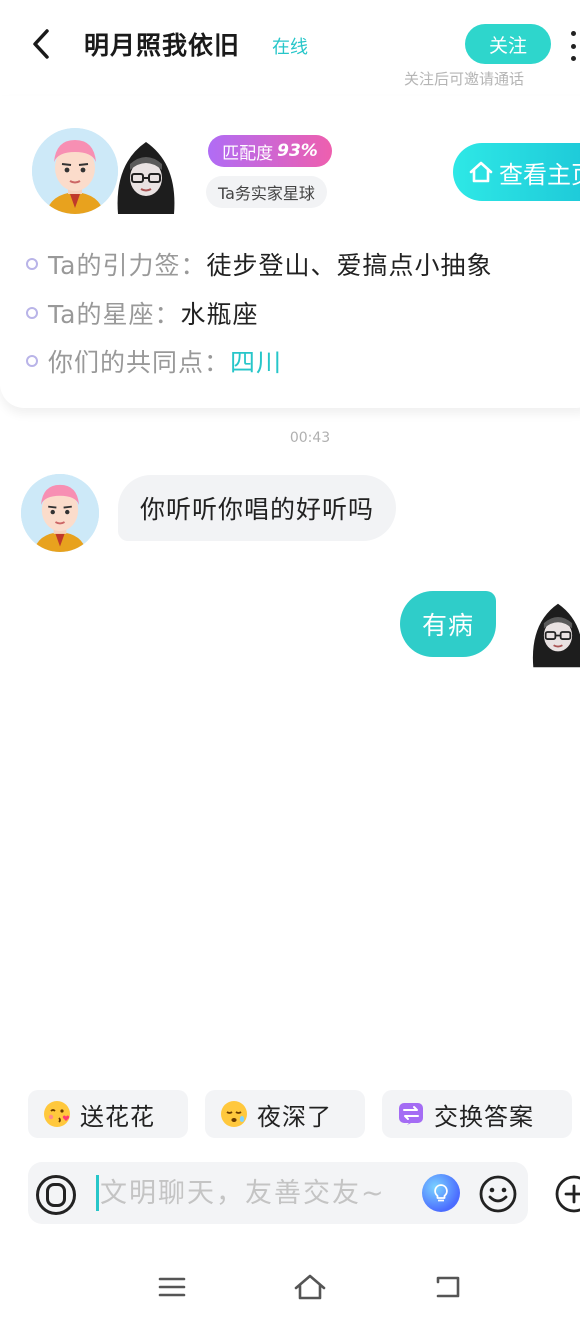 The height and width of the screenshot is (1324, 580). I want to click on menu-icon, so click(172, 1287).